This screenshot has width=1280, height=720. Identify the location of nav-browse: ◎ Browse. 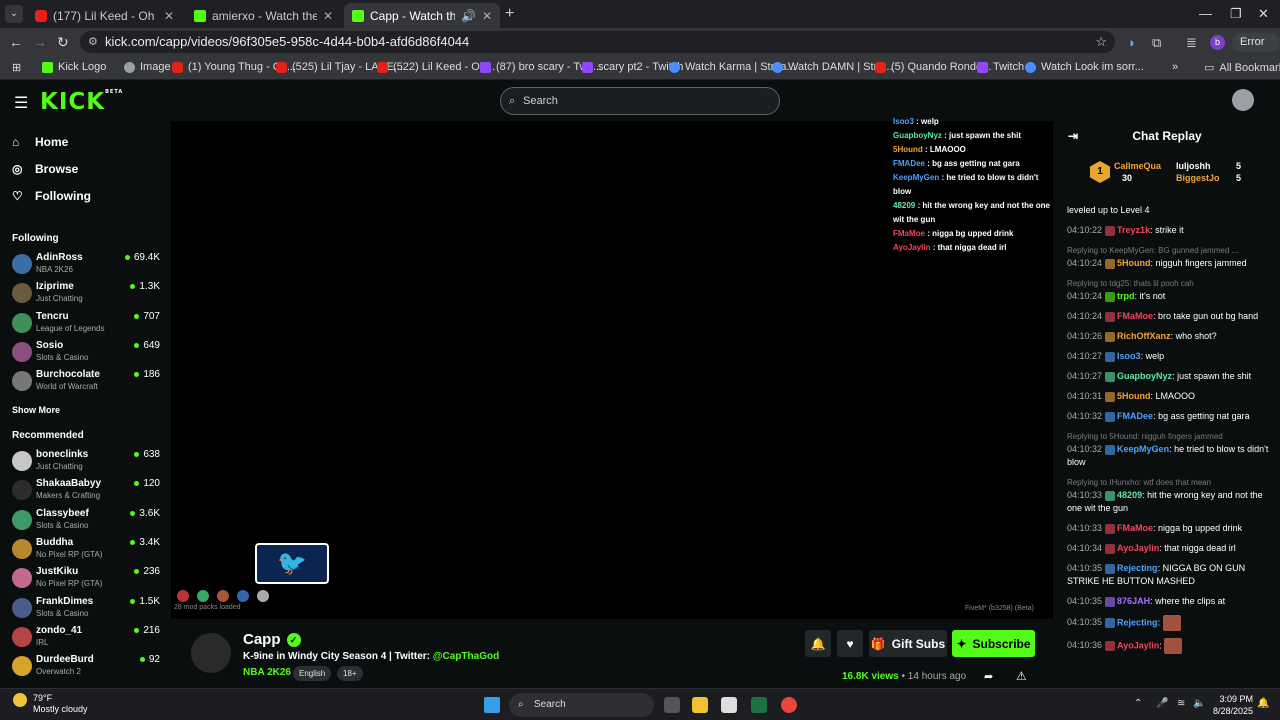
(45, 169).